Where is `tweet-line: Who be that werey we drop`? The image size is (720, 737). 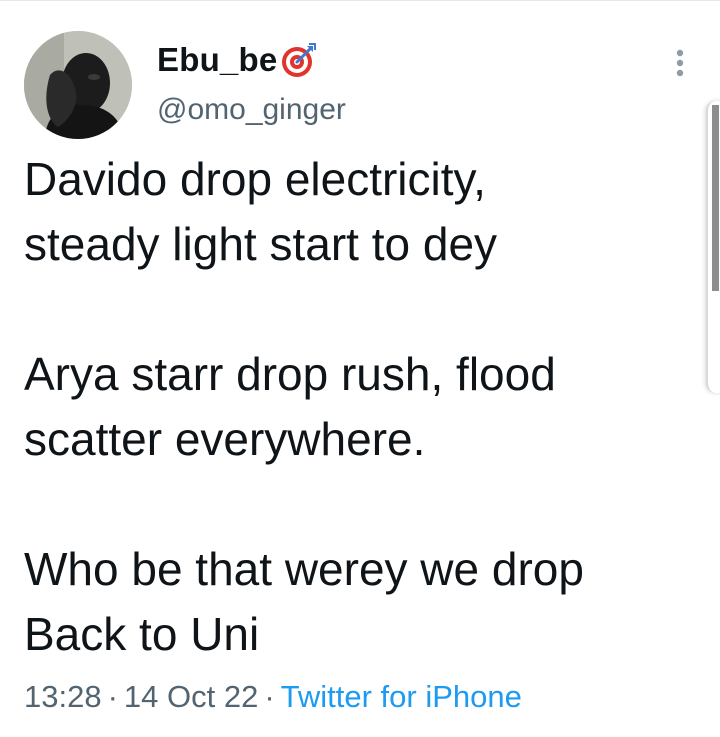 tweet-line: Who be that werey we drop is located at coordinates (304, 569).